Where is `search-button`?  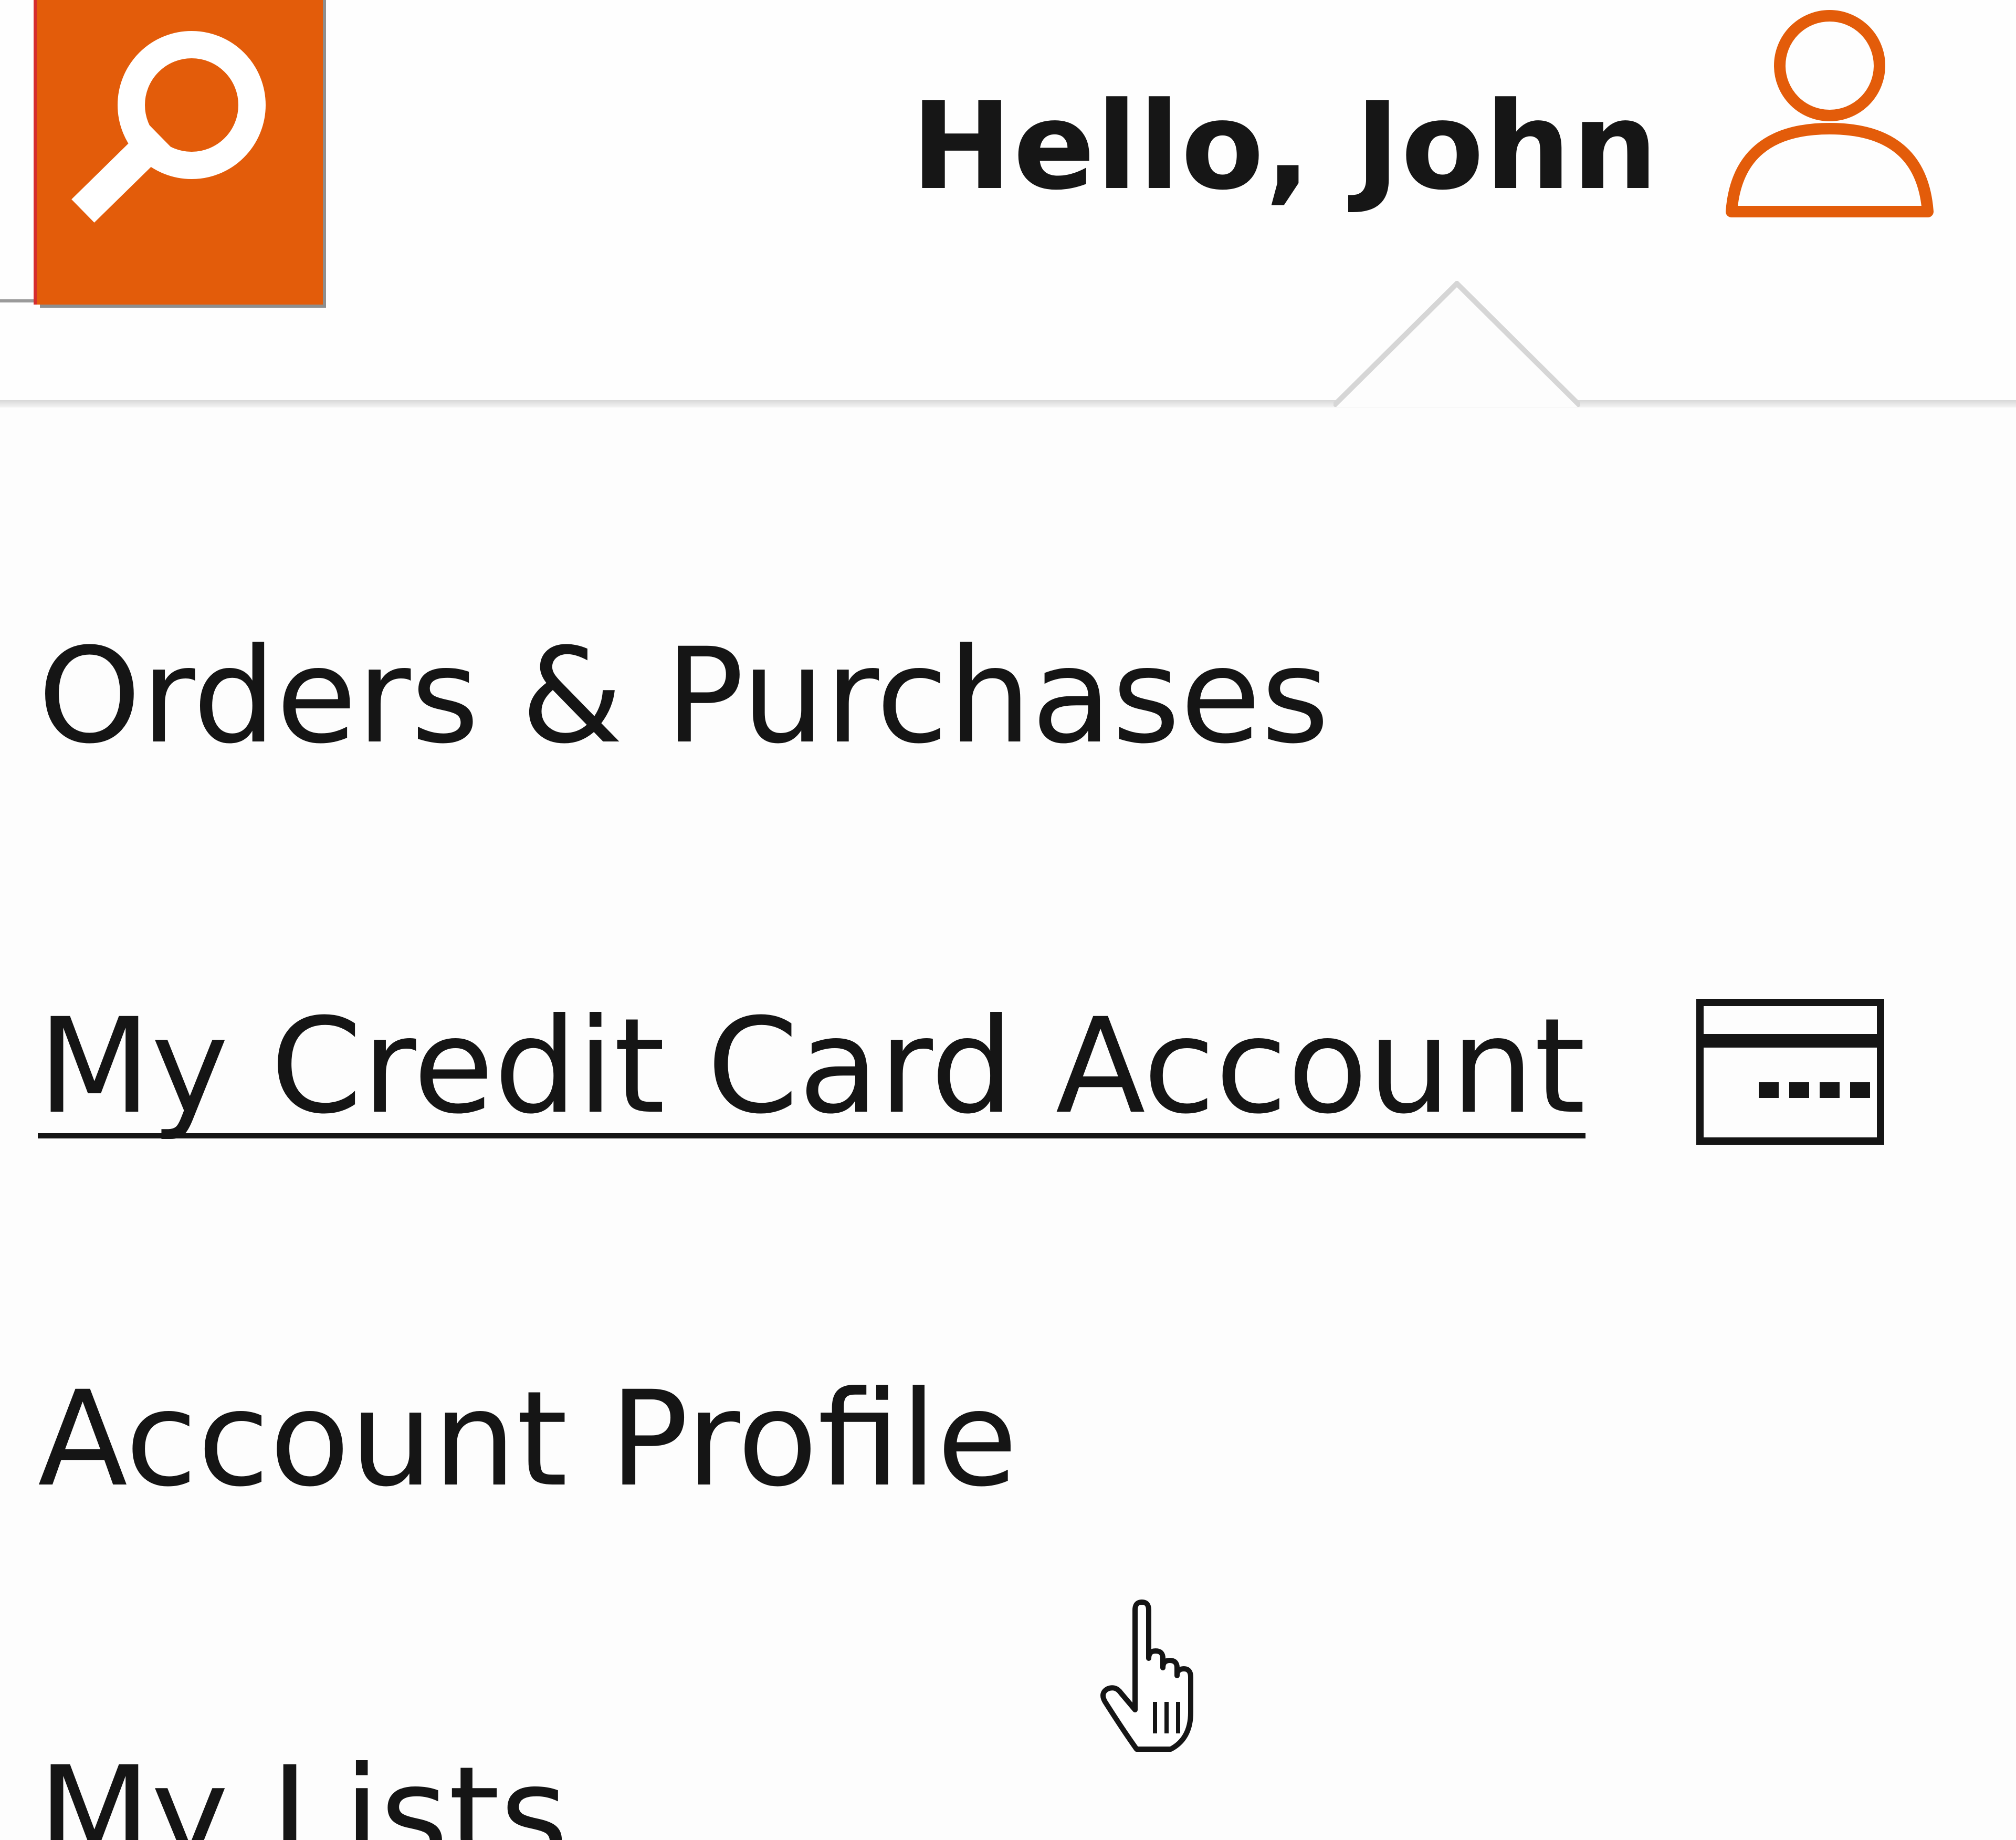
search-button is located at coordinates (180, 152).